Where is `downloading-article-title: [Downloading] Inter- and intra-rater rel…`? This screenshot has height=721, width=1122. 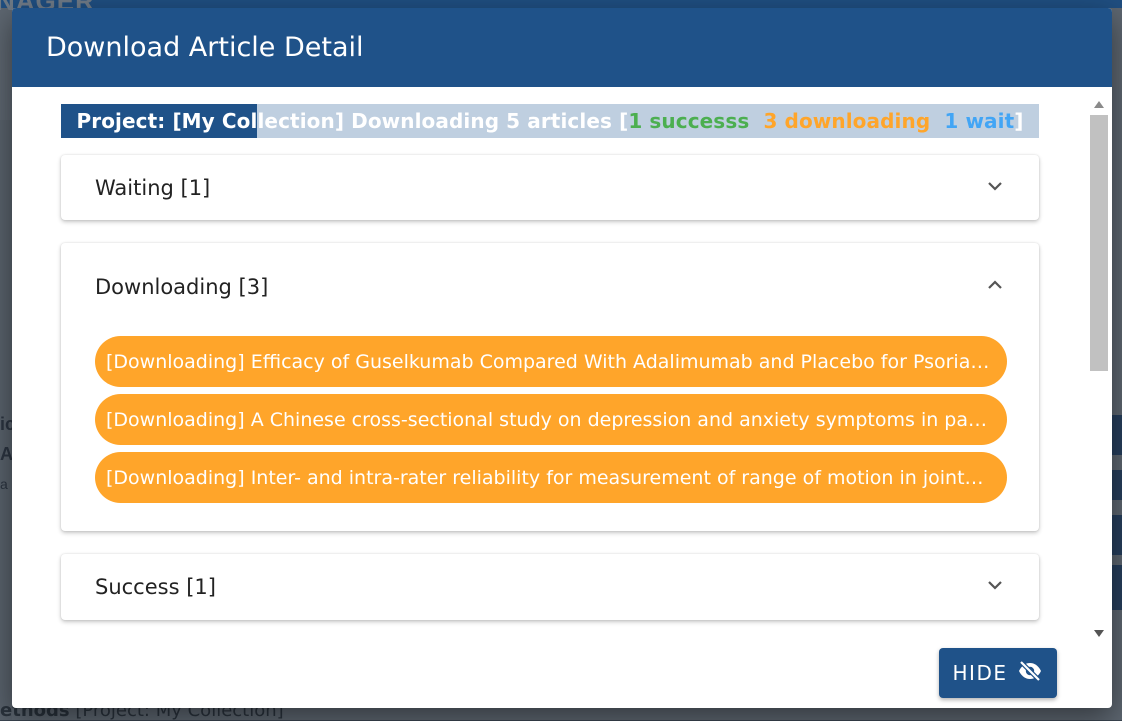 downloading-article-title: [Downloading] Inter- and intra-rater rel… is located at coordinates (555, 477).